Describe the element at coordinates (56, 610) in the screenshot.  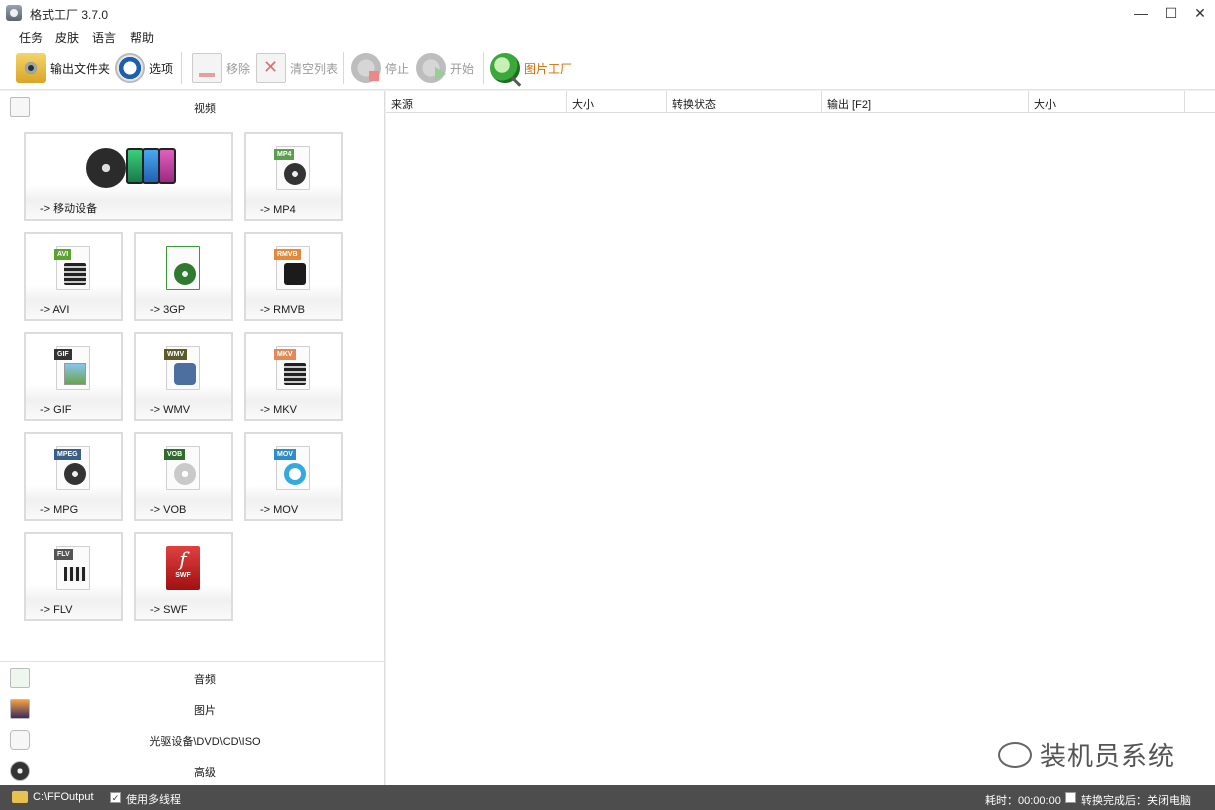
I see `tile-label: -> FLV` at that location.